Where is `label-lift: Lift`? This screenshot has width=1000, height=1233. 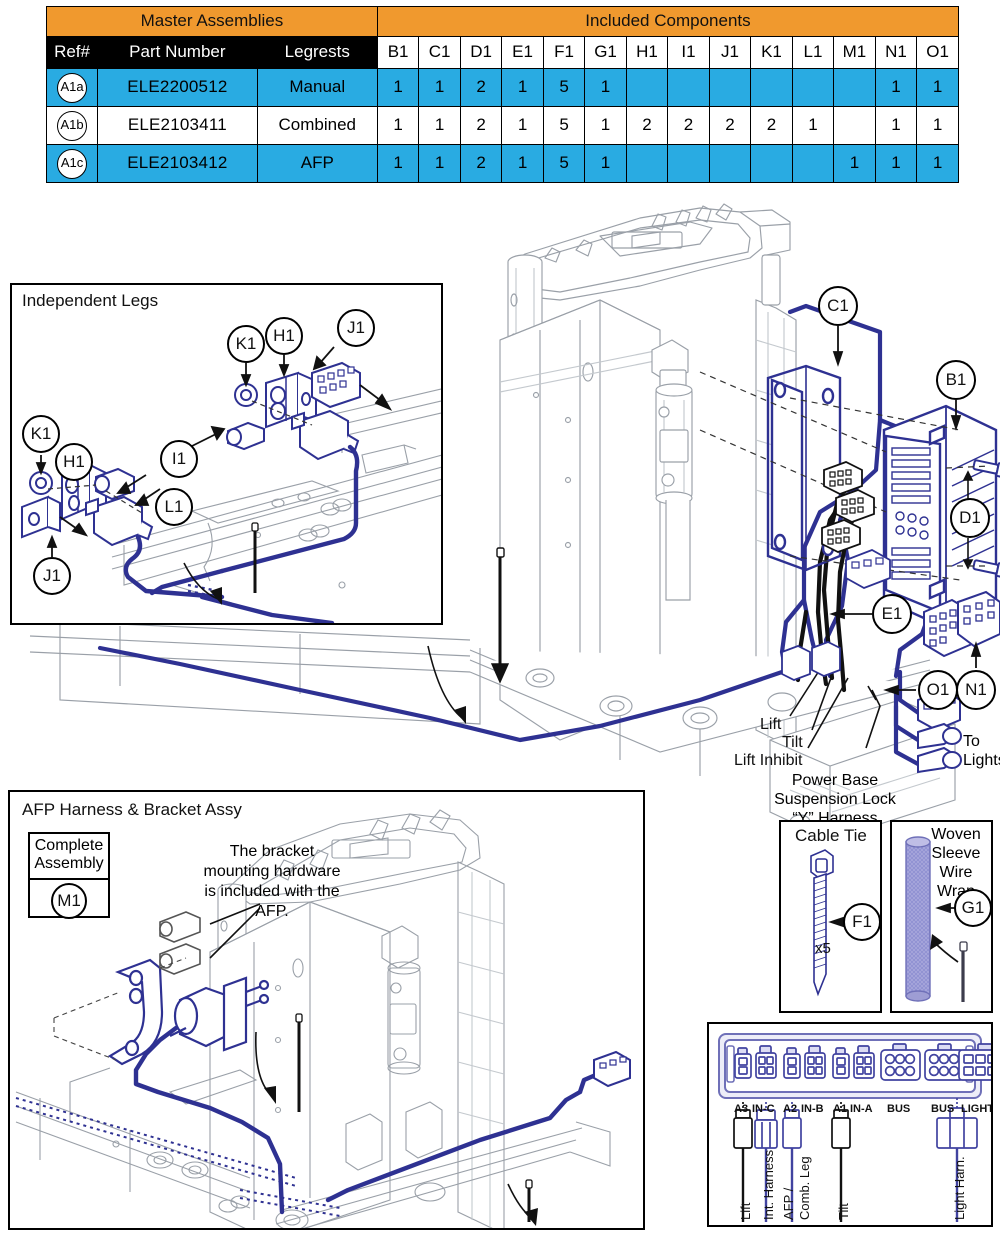 label-lift: Lift is located at coordinates (771, 724).